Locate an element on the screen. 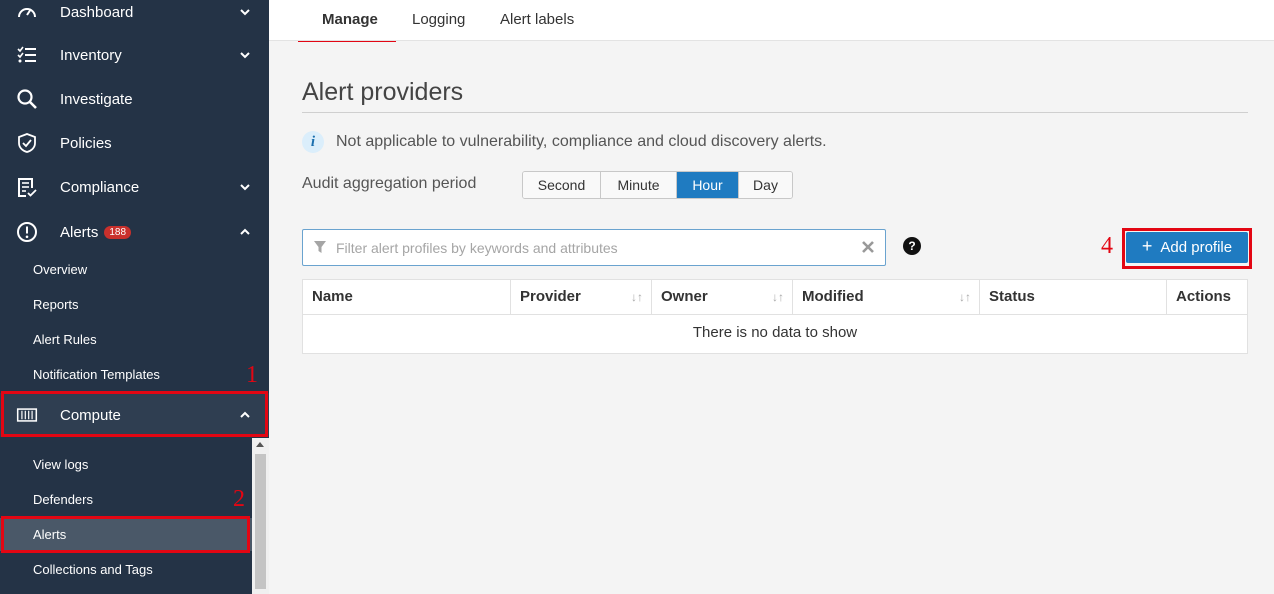 The height and width of the screenshot is (594, 1274). sidebar-item-investigate: Investigate is located at coordinates (134, 99).